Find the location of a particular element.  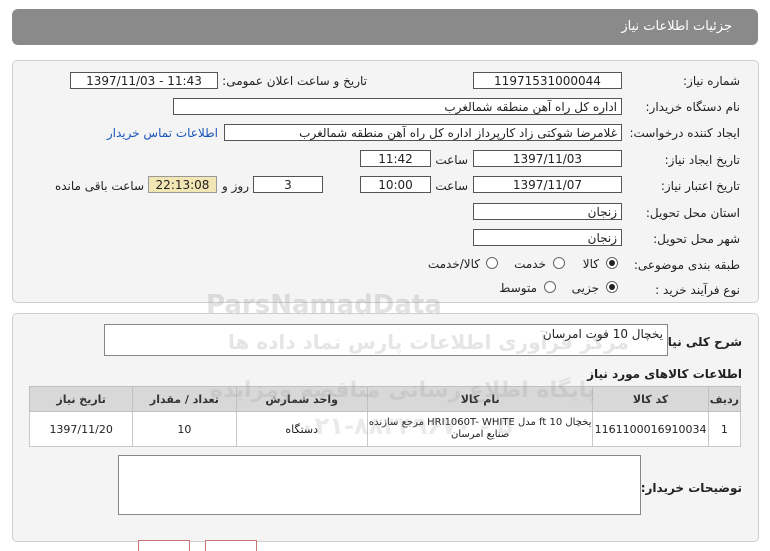

days-field: 3 is located at coordinates (288, 184).